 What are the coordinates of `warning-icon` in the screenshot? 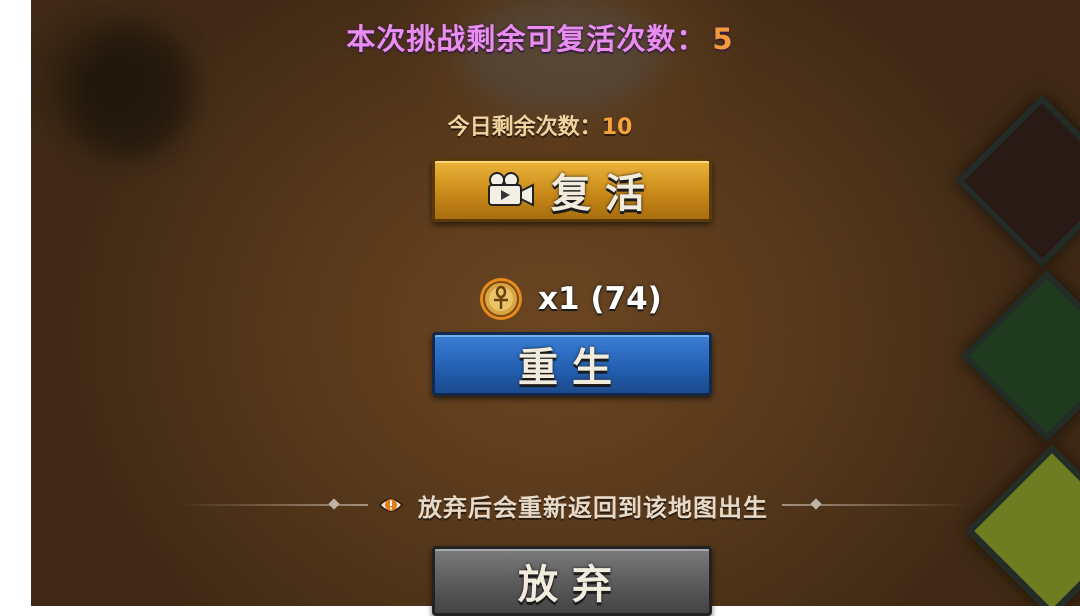 It's located at (391, 505).